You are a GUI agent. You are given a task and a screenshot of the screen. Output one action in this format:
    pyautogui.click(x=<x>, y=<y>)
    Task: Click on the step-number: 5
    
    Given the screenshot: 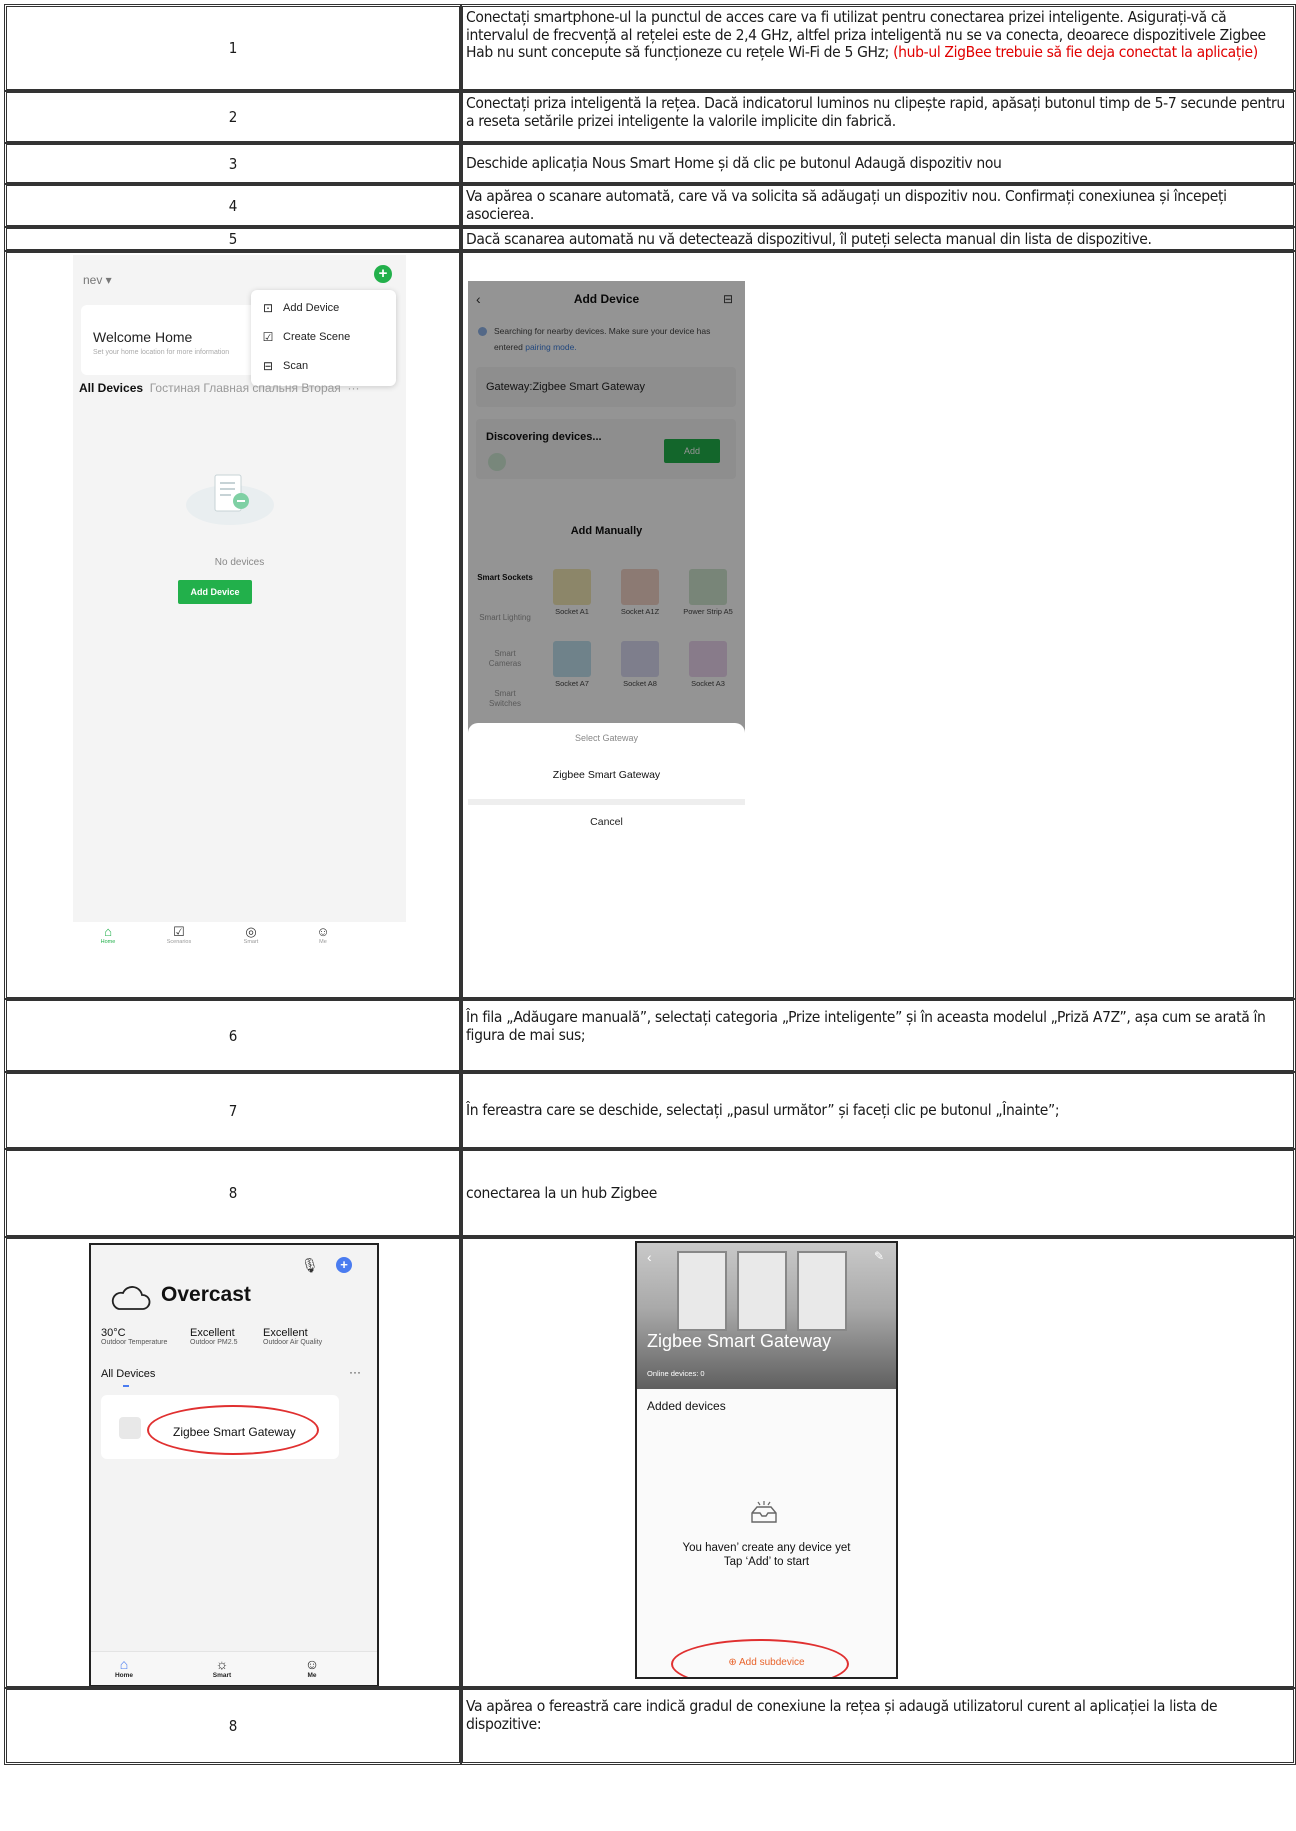 What is the action you would take?
    pyautogui.click(x=233, y=239)
    